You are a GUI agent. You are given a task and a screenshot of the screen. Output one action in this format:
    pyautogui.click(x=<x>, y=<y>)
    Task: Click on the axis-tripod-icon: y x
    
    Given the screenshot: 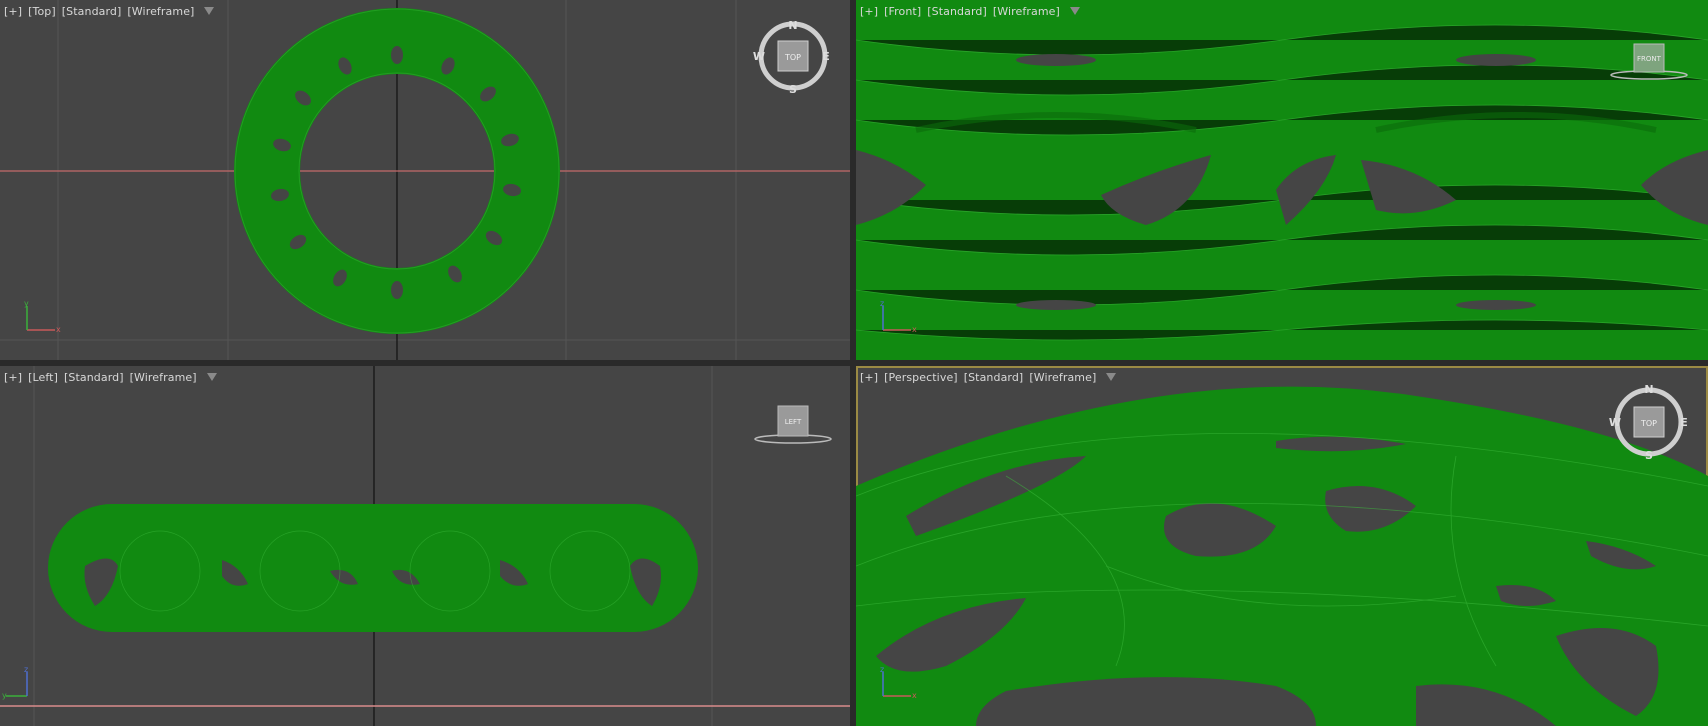 What is the action you would take?
    pyautogui.click(x=42, y=316)
    